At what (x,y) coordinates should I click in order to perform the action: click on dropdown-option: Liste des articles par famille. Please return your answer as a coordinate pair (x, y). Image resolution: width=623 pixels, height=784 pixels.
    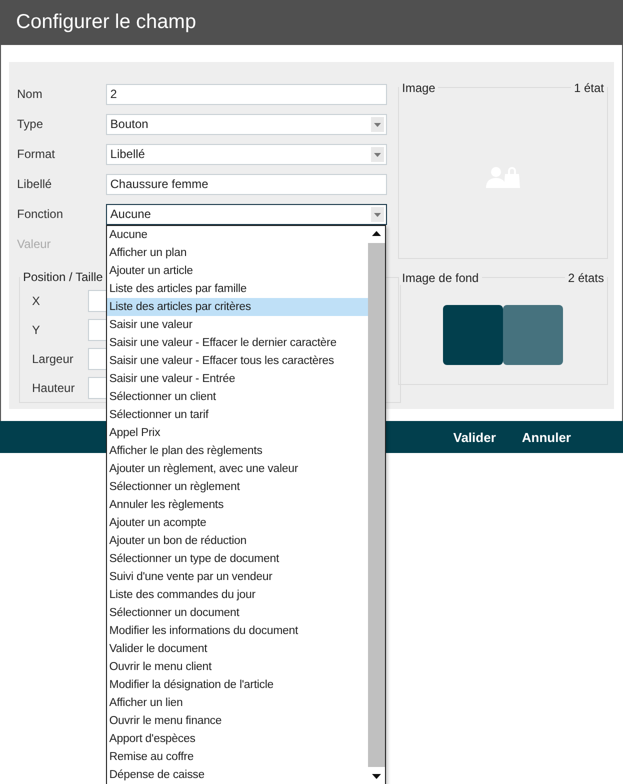
    Looking at the image, I should click on (237, 289).